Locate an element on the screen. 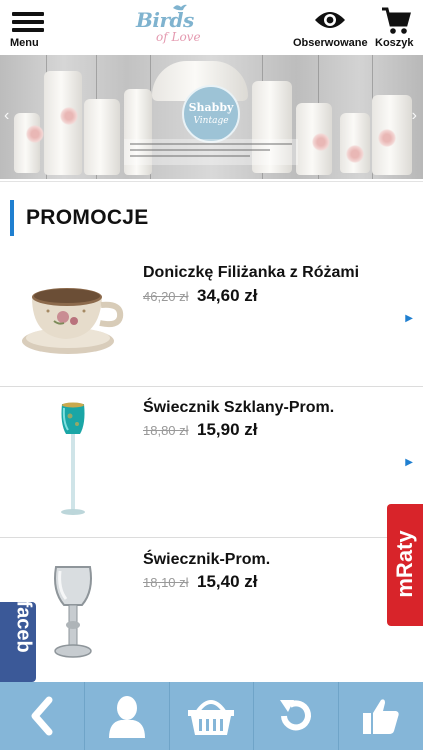 The image size is (423, 750). back-button is located at coordinates (42, 716).